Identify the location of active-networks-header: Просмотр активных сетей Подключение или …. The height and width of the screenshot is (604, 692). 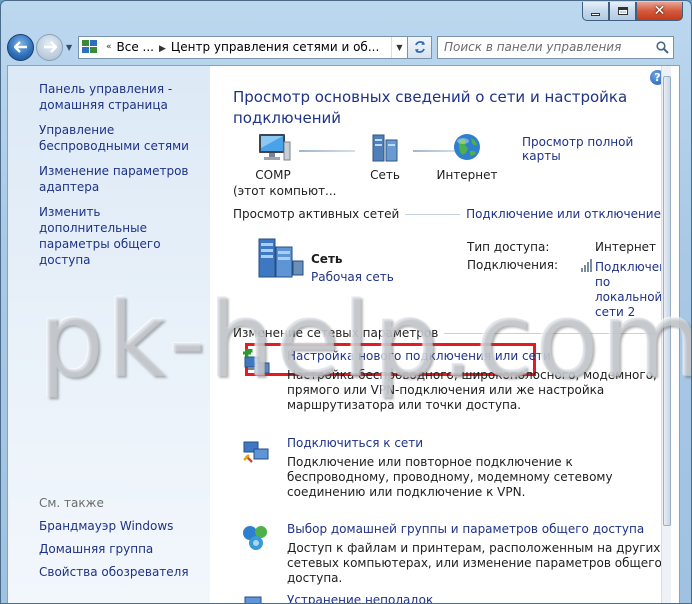
(447, 214).